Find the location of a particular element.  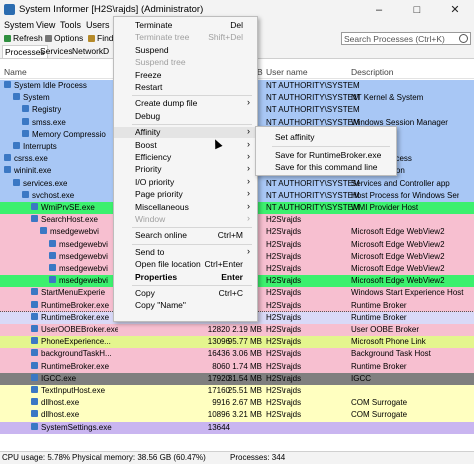

menu-item-create-dump-file: Create dump file › is located at coordinates (185, 103).